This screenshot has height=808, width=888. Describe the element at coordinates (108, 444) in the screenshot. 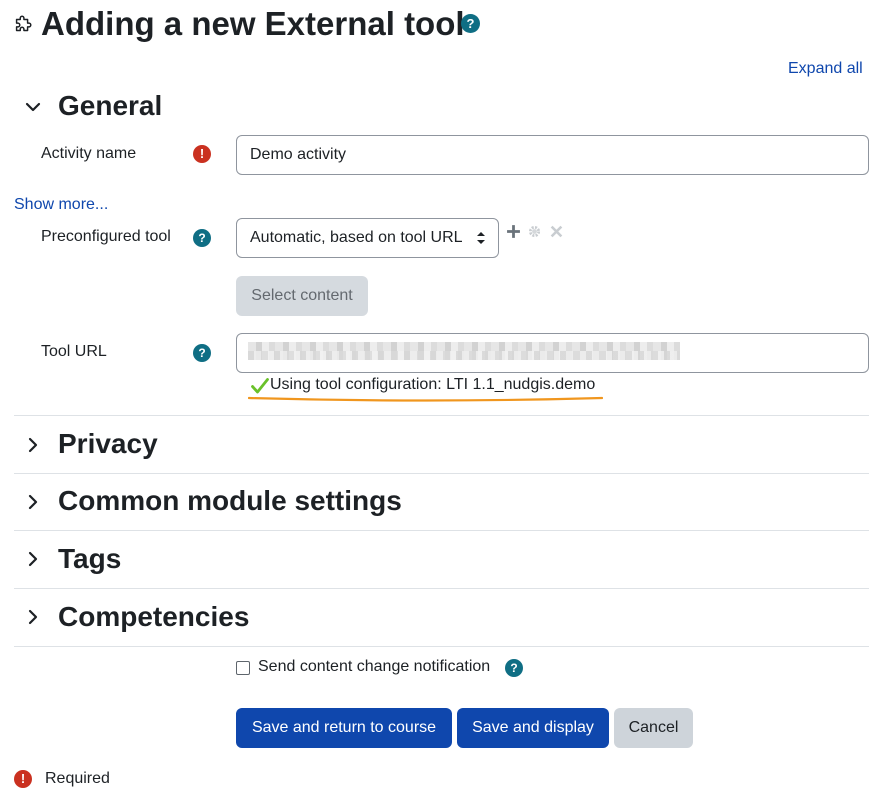

I see `section-title-privacy: Privacy` at that location.